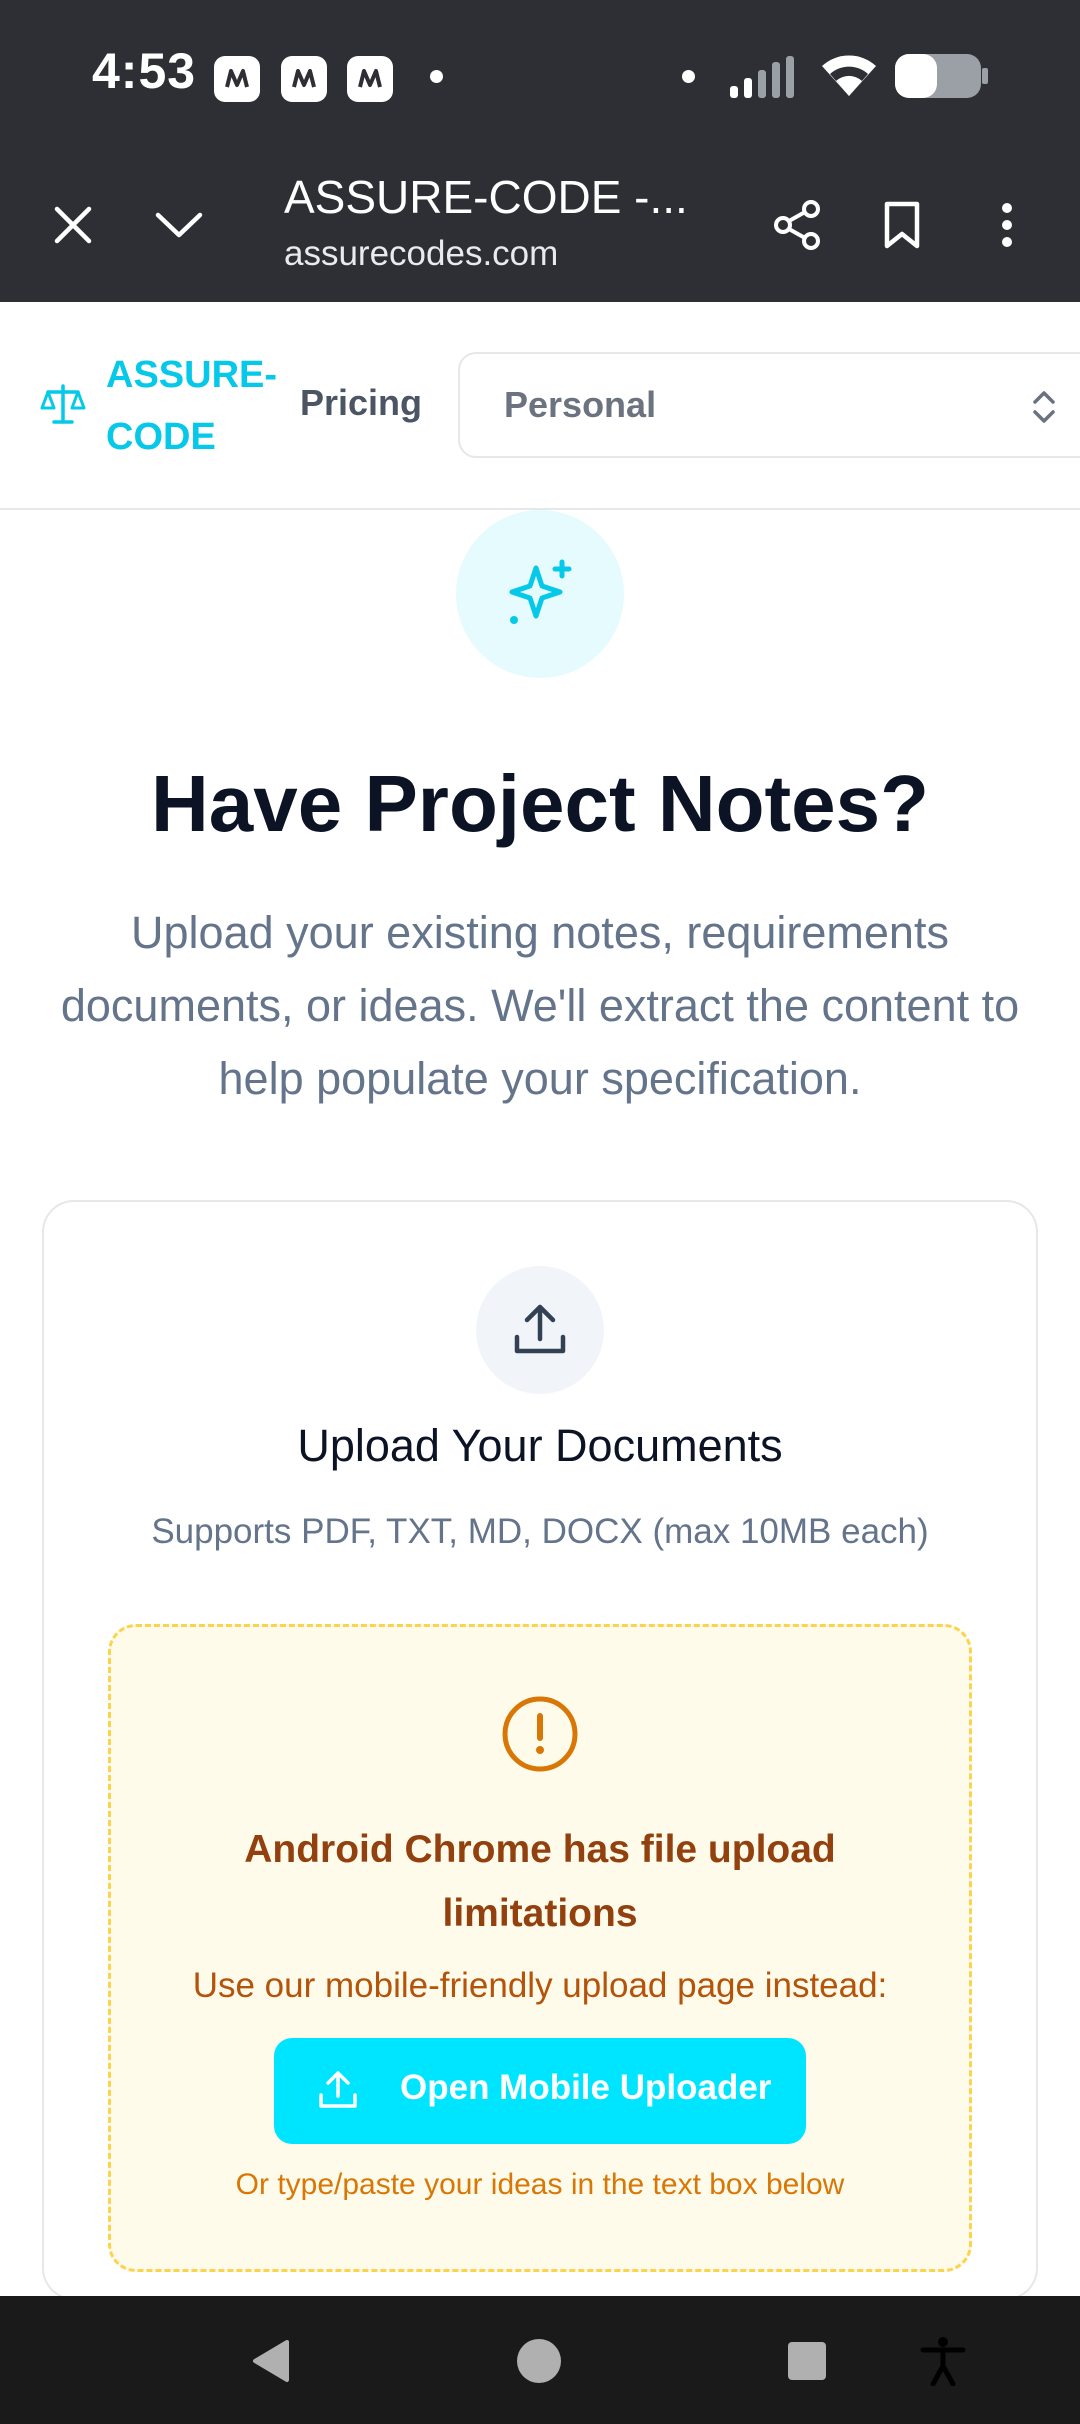 Image resolution: width=1080 pixels, height=2424 pixels. I want to click on open-mobile-uploader-button: Open Mobile Uploader, so click(540, 2091).